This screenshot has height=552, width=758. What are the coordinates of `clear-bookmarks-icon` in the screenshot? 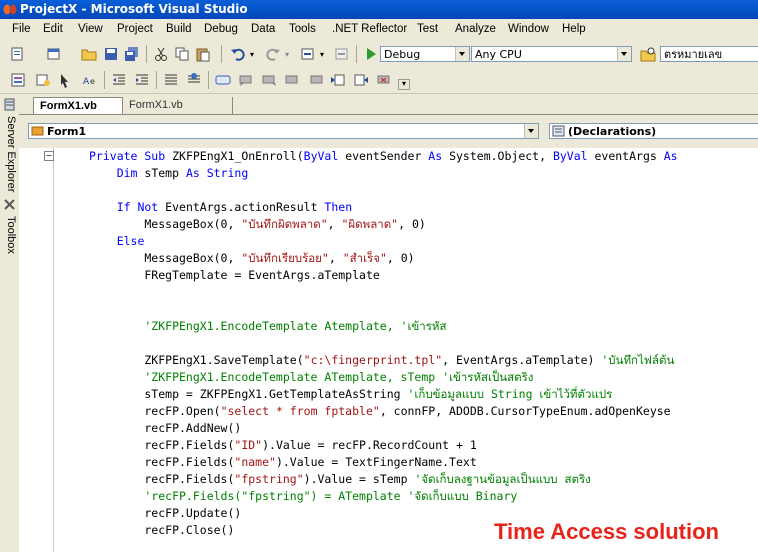 It's located at (384, 80).